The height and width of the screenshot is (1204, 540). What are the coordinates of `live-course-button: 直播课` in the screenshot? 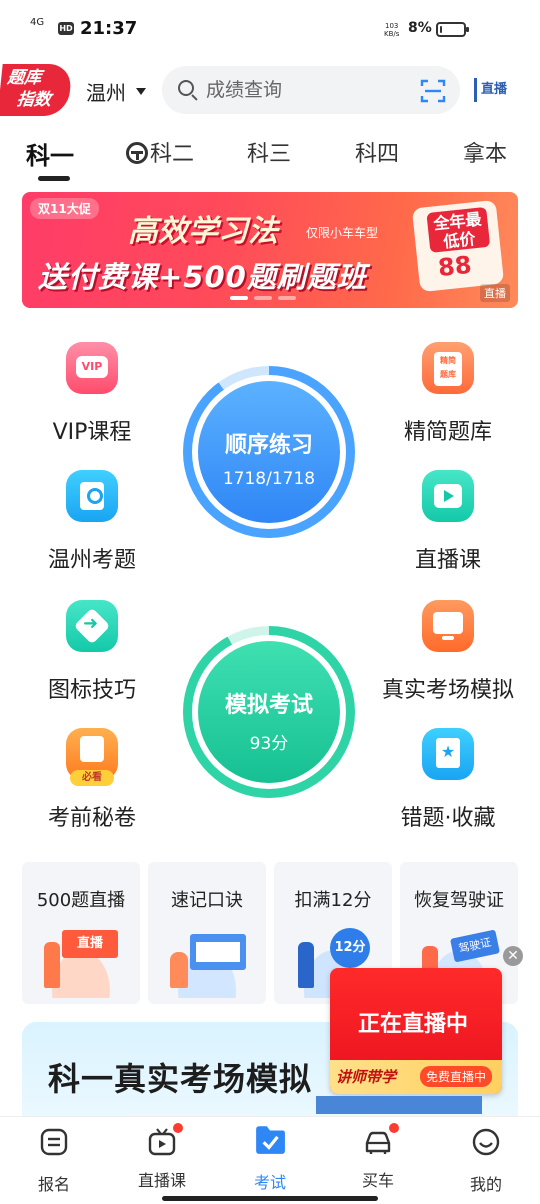 It's located at (448, 522).